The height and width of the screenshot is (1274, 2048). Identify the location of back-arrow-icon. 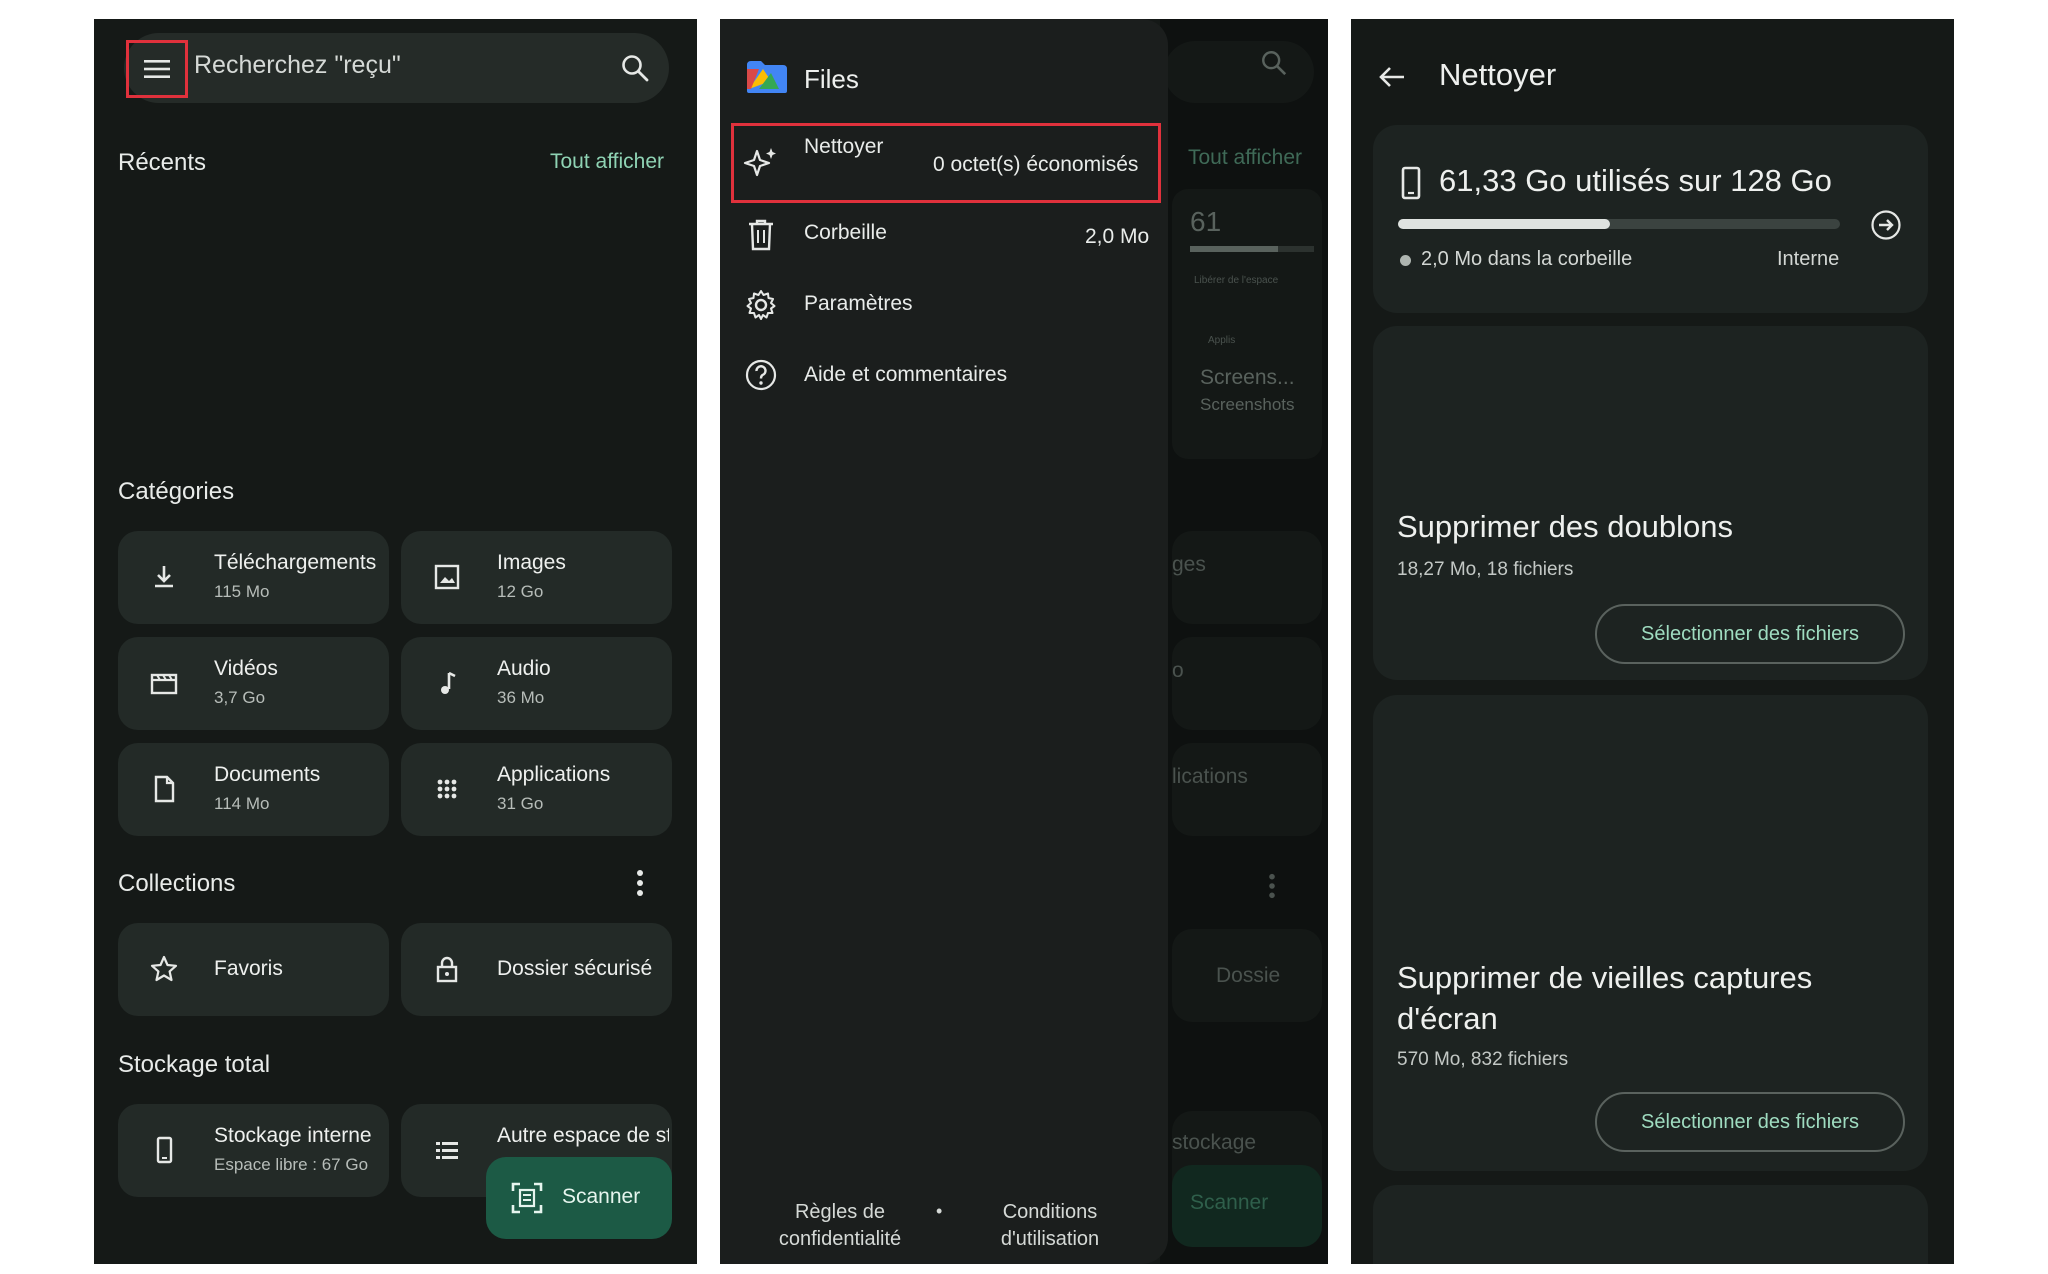
(1392, 77).